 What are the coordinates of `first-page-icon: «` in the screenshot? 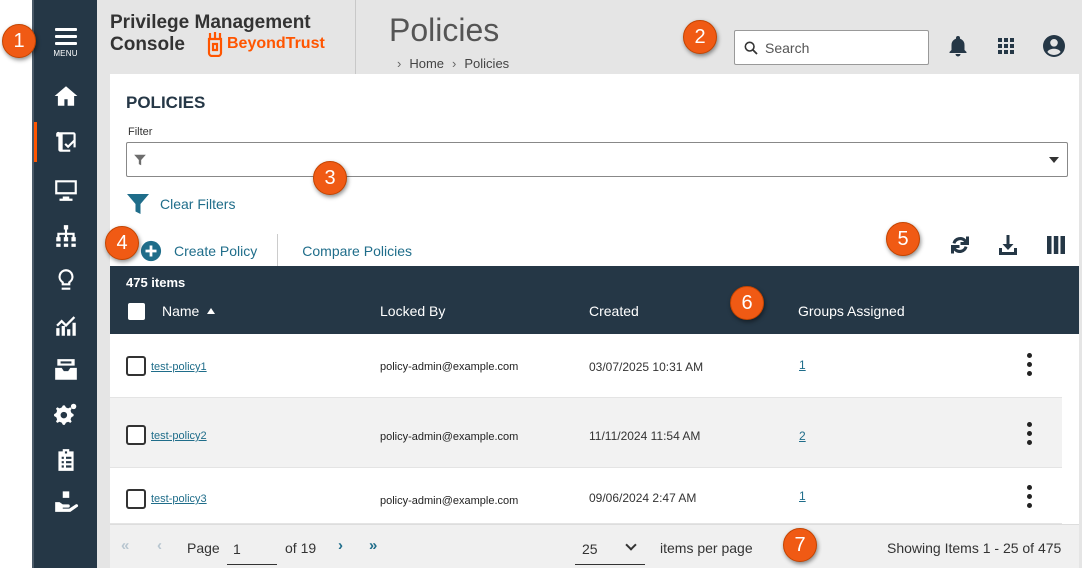 It's located at (125, 545).